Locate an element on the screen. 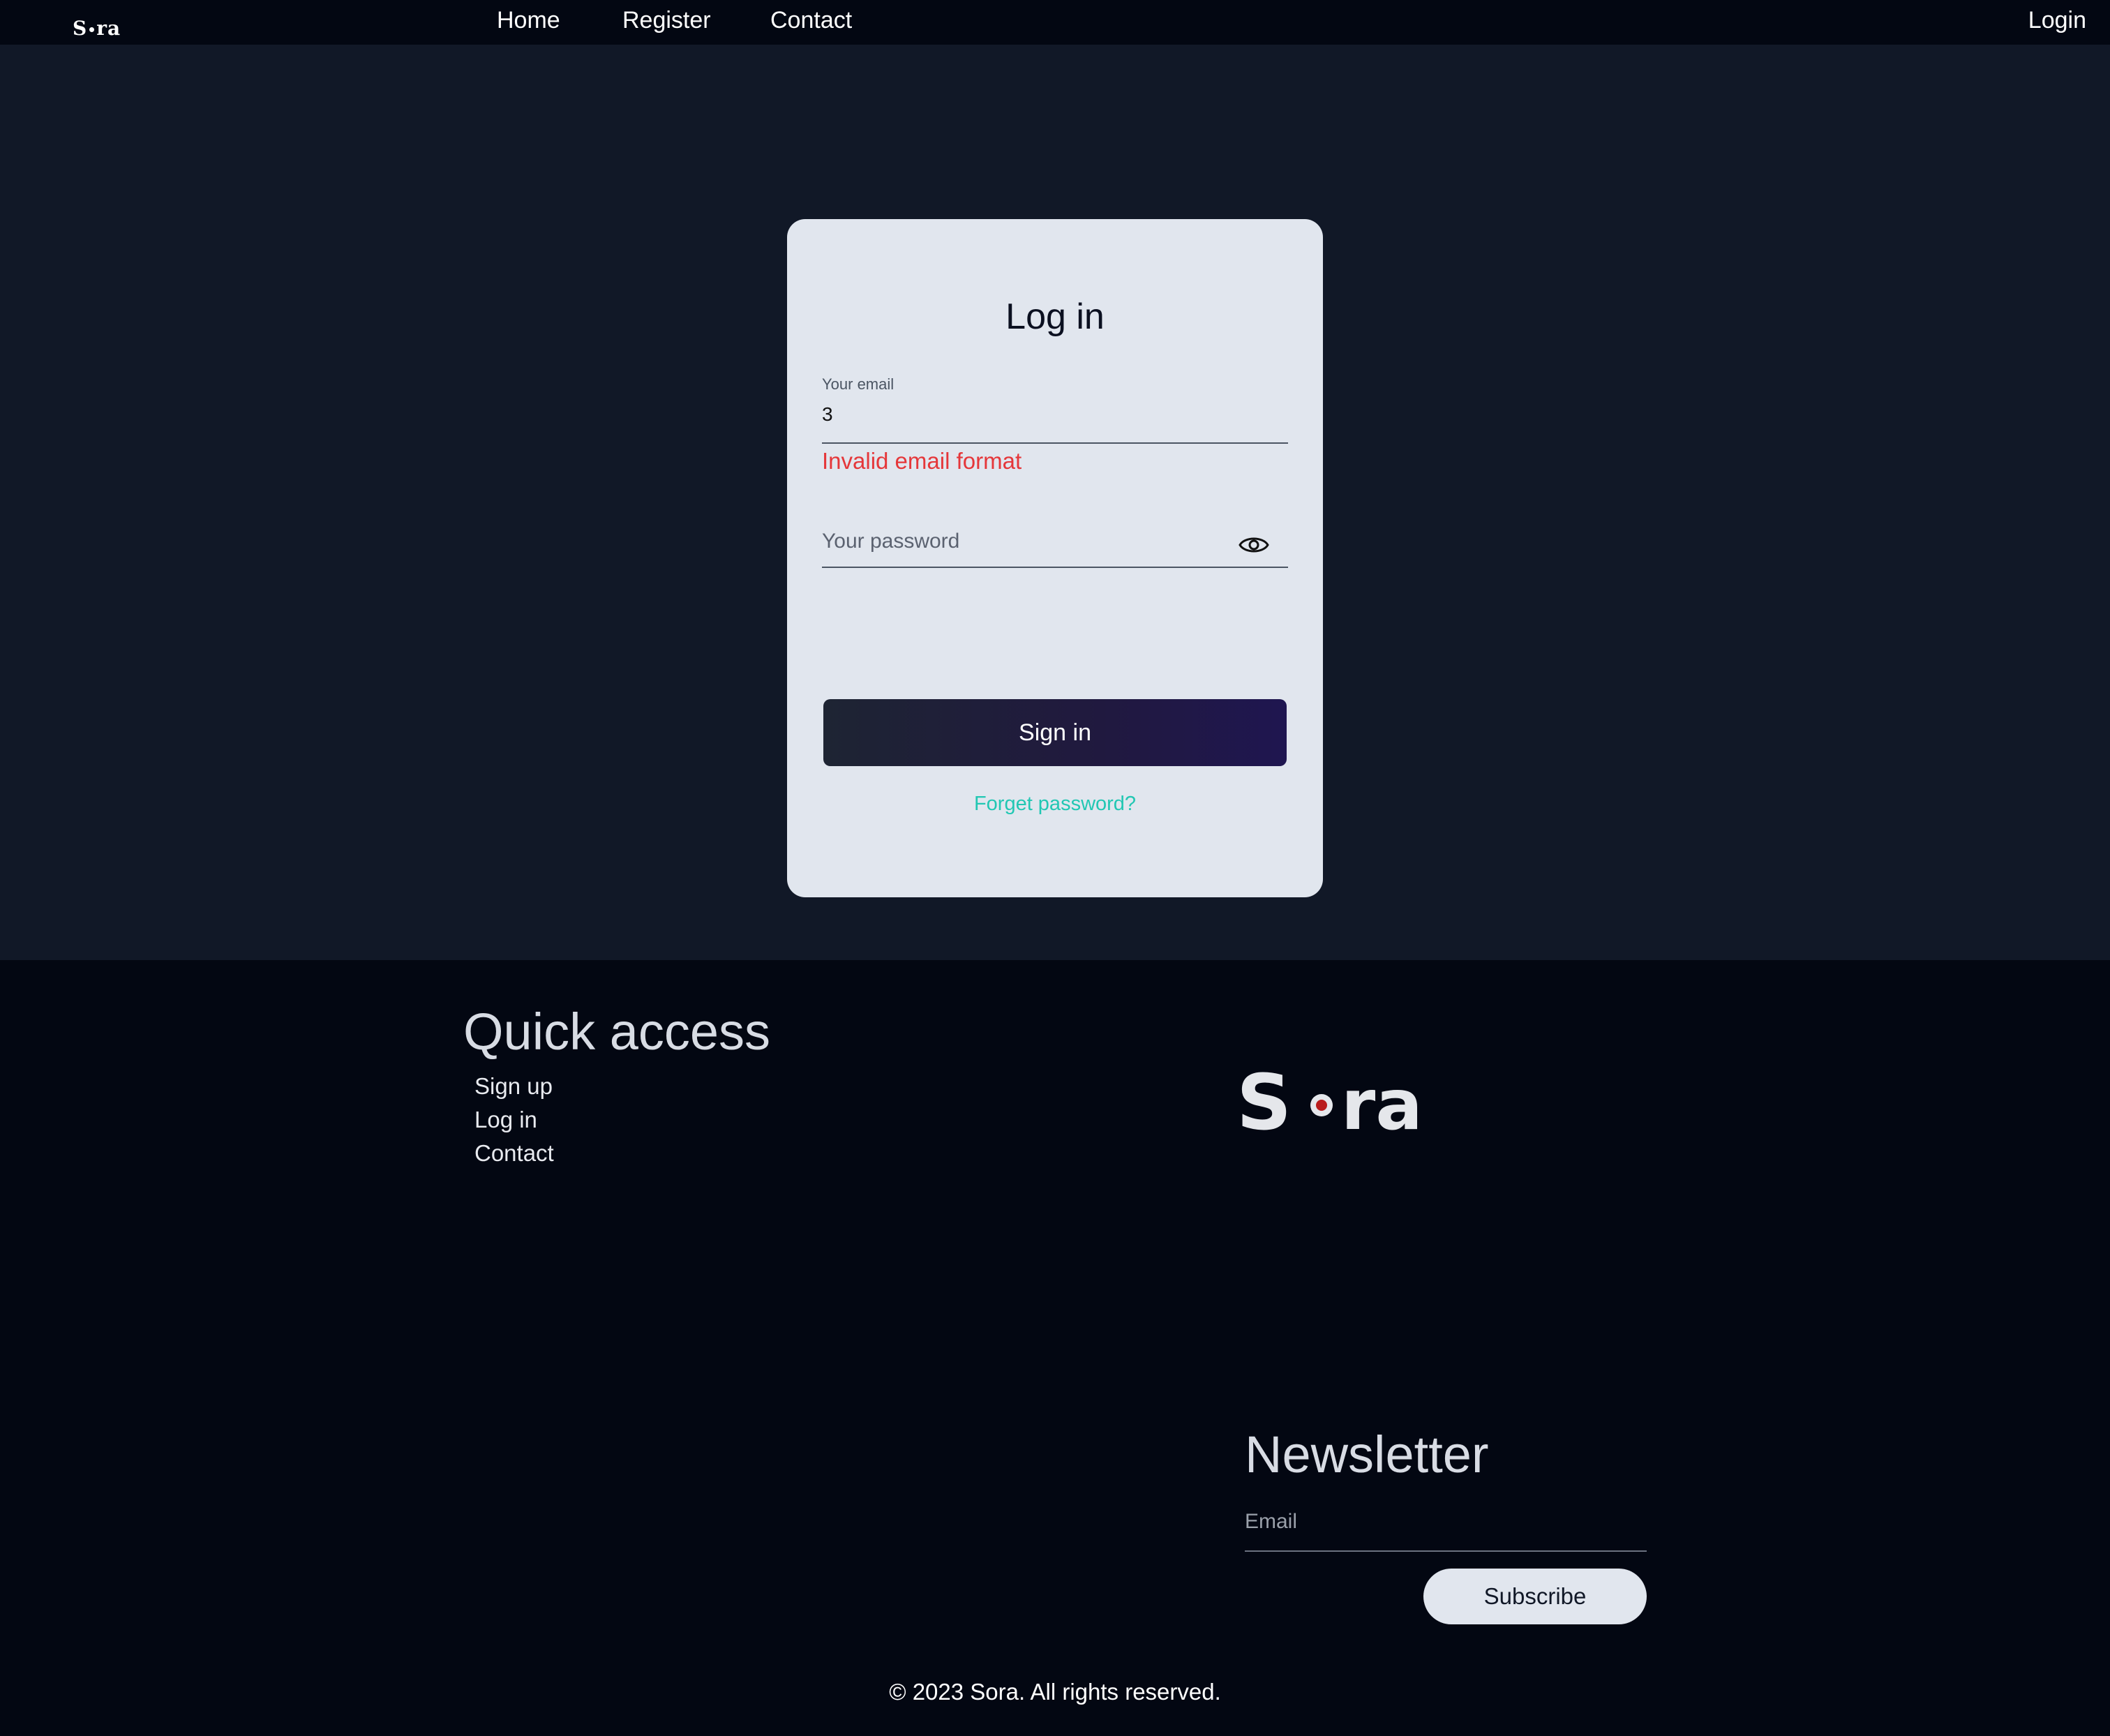 Image resolution: width=2110 pixels, height=1736 pixels. newsletter-input-underline is located at coordinates (1446, 1551).